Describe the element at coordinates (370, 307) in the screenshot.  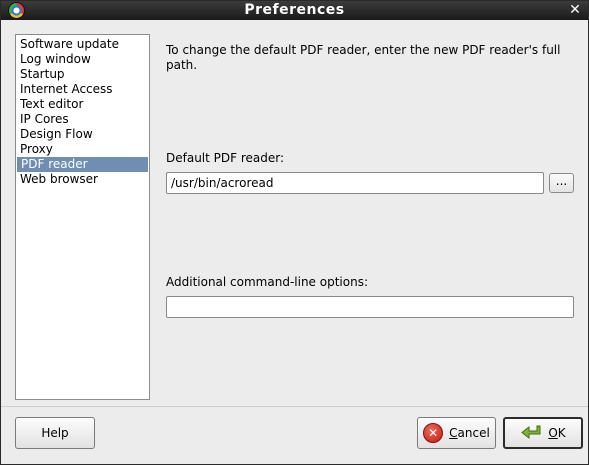
I see `options-input` at that location.